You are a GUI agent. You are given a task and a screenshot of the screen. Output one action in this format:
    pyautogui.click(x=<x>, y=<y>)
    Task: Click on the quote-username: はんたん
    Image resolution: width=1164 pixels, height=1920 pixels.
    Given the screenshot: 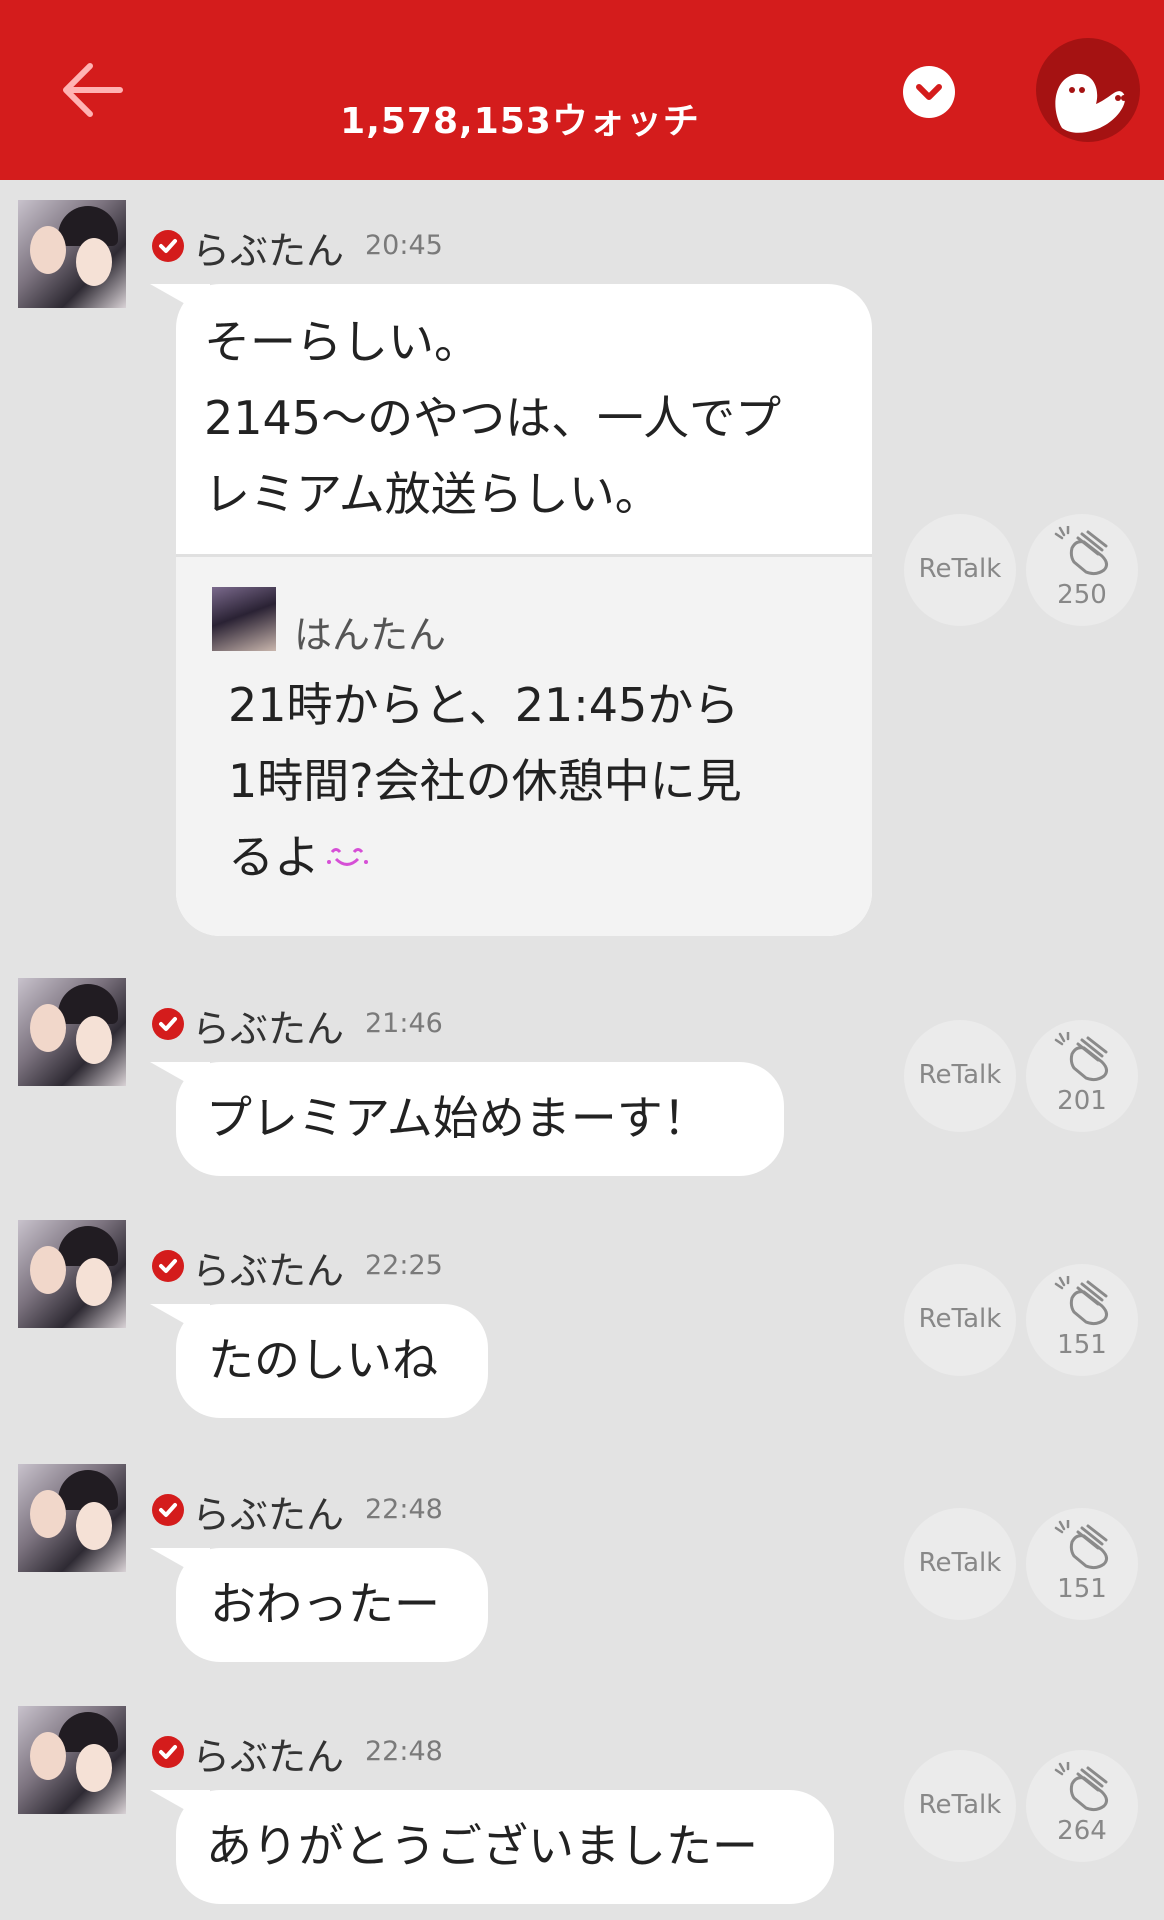 What is the action you would take?
    pyautogui.click(x=370, y=635)
    